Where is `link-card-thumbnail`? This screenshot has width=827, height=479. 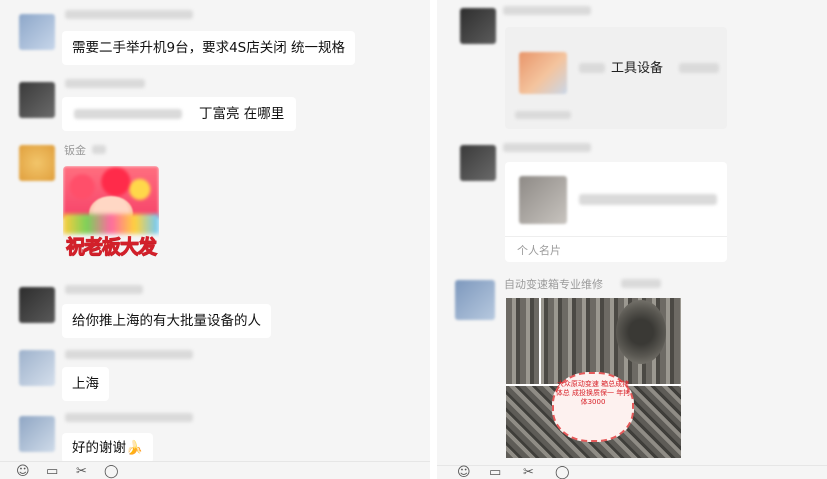 link-card-thumbnail is located at coordinates (543, 73).